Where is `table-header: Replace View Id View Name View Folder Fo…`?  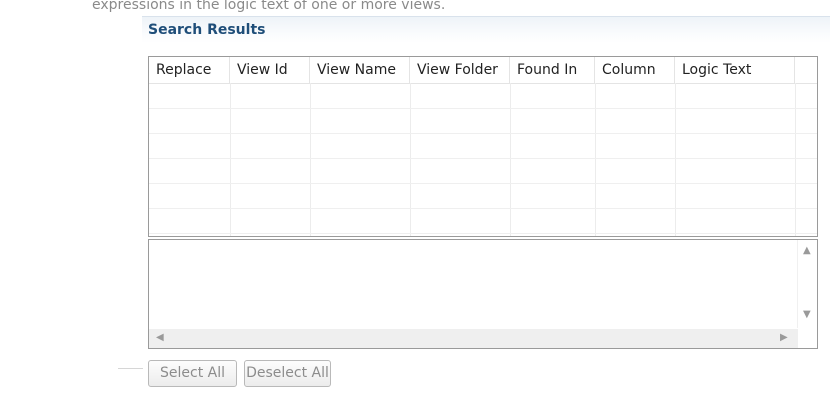
table-header: Replace View Id View Name View Folder Fo… is located at coordinates (483, 70).